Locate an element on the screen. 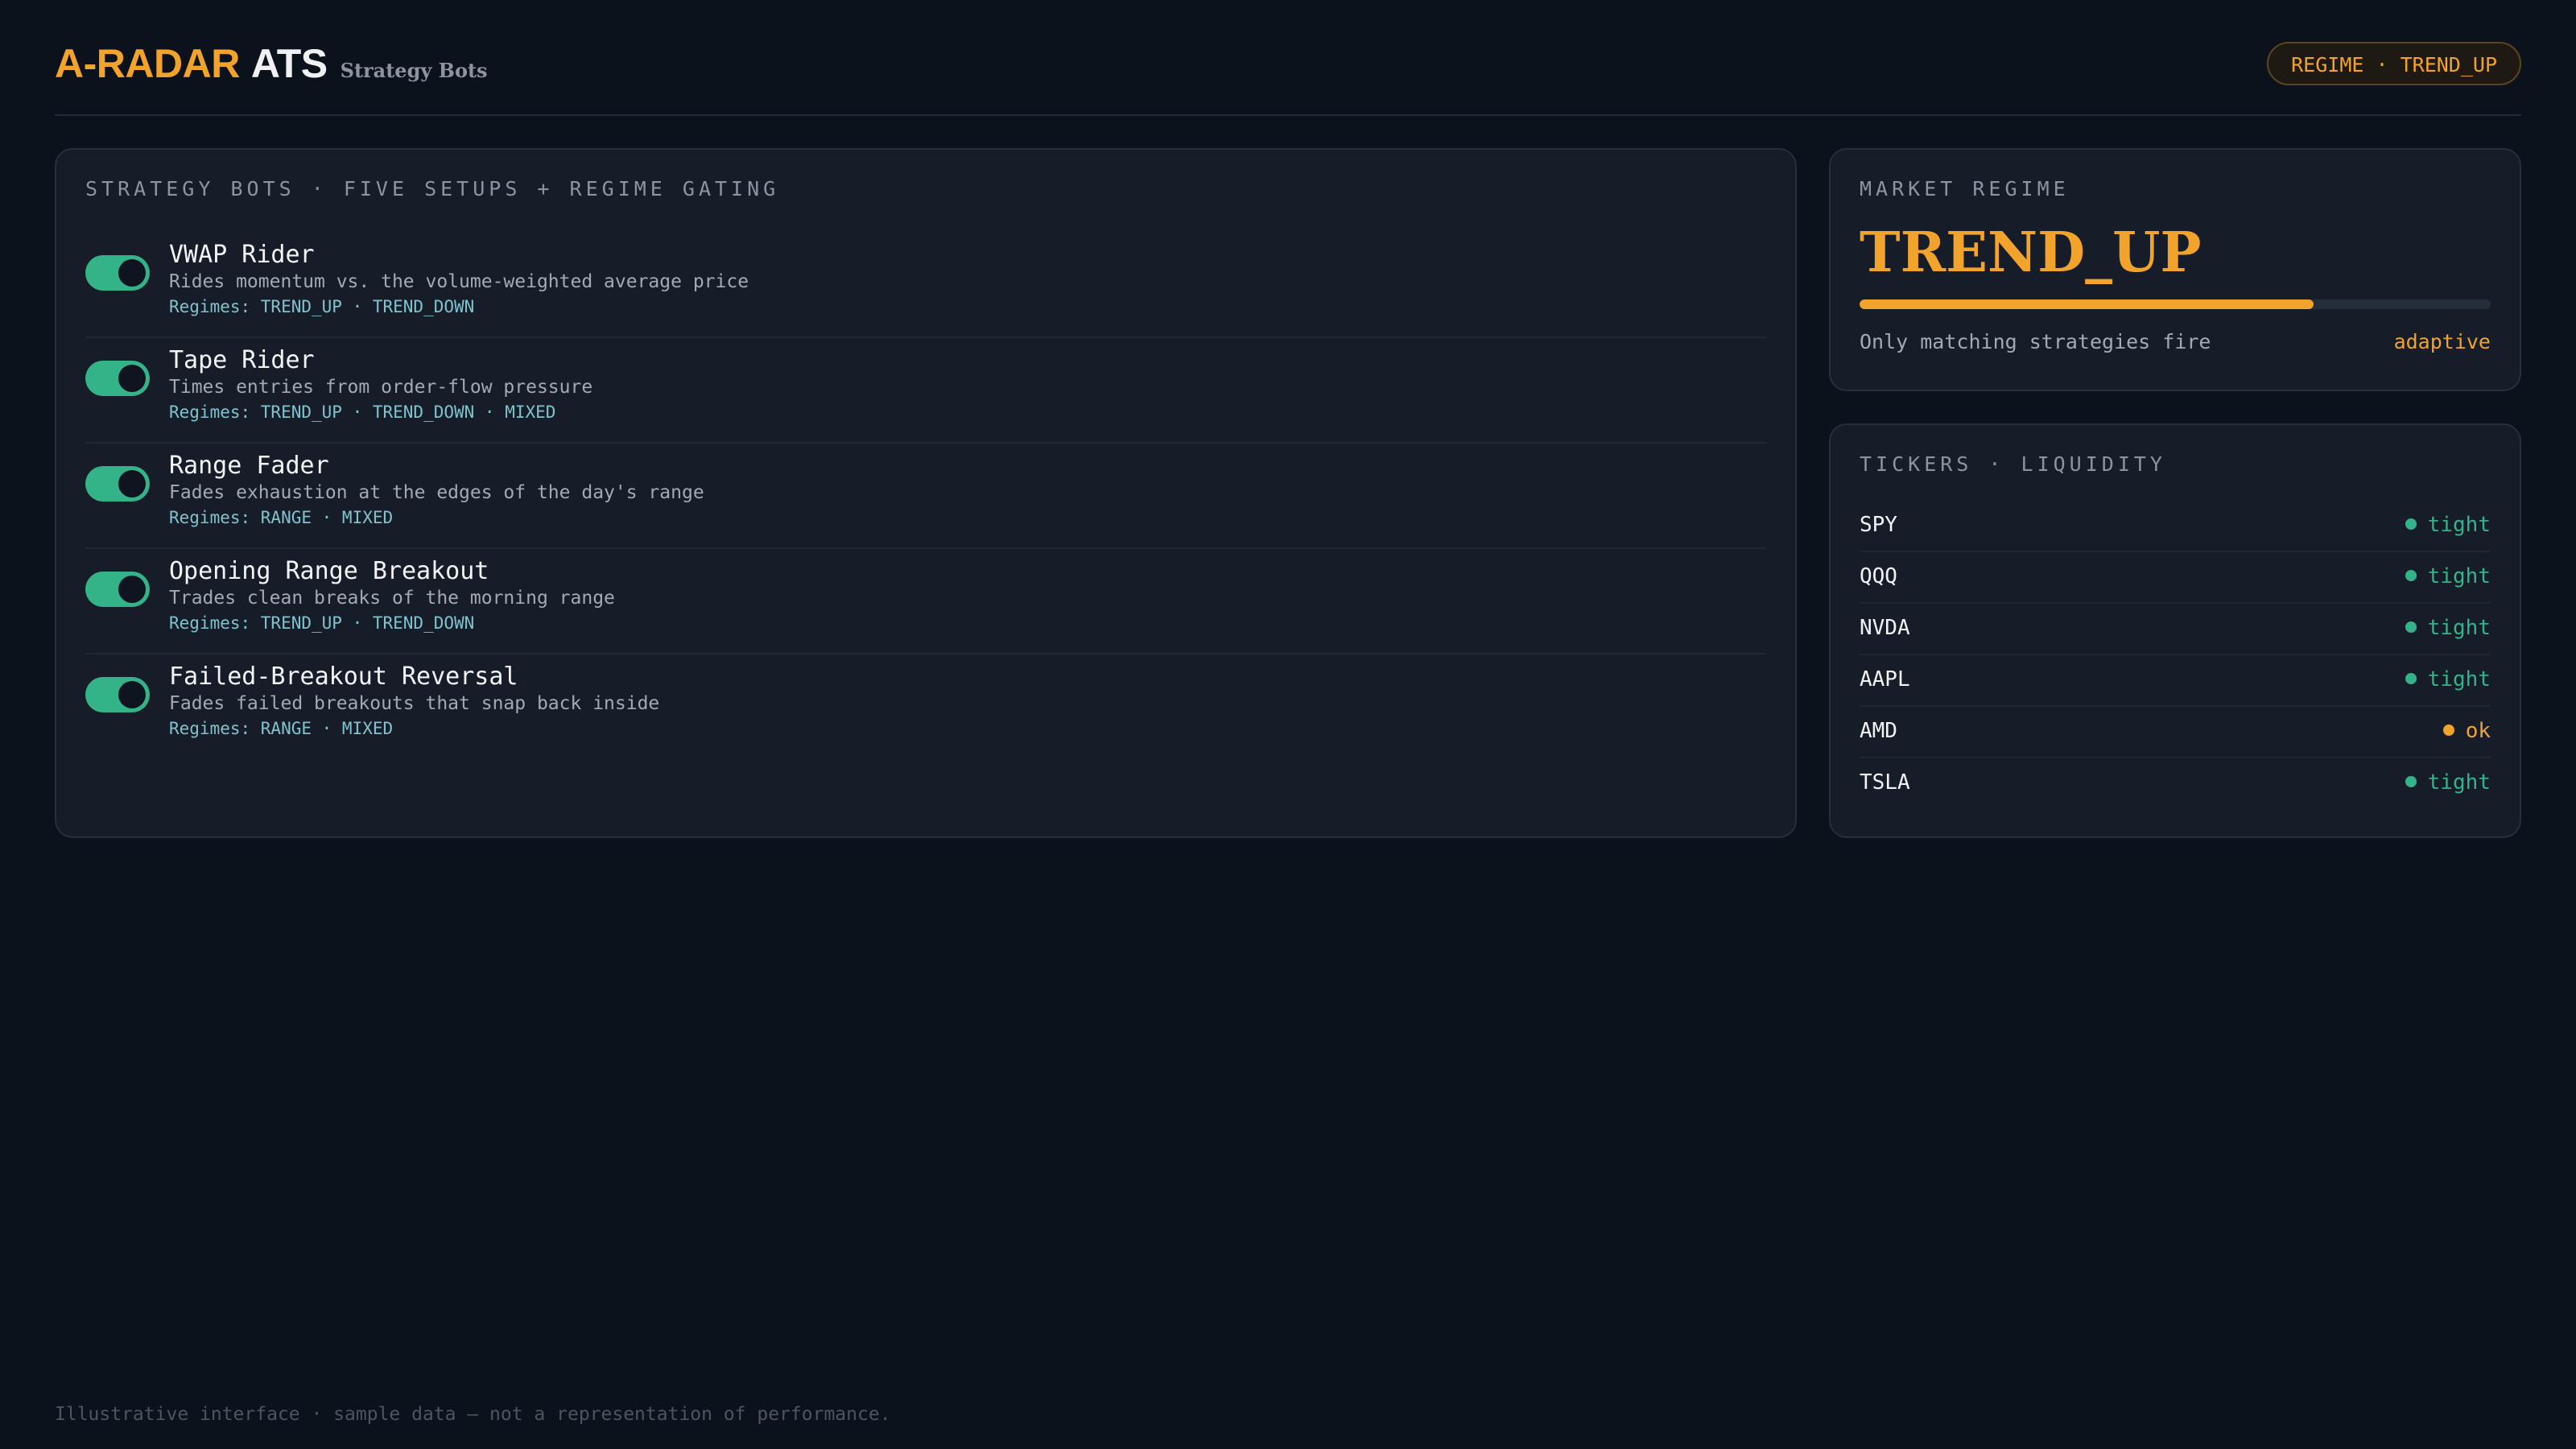  bot-name: VWAP Rider is located at coordinates (242, 255).